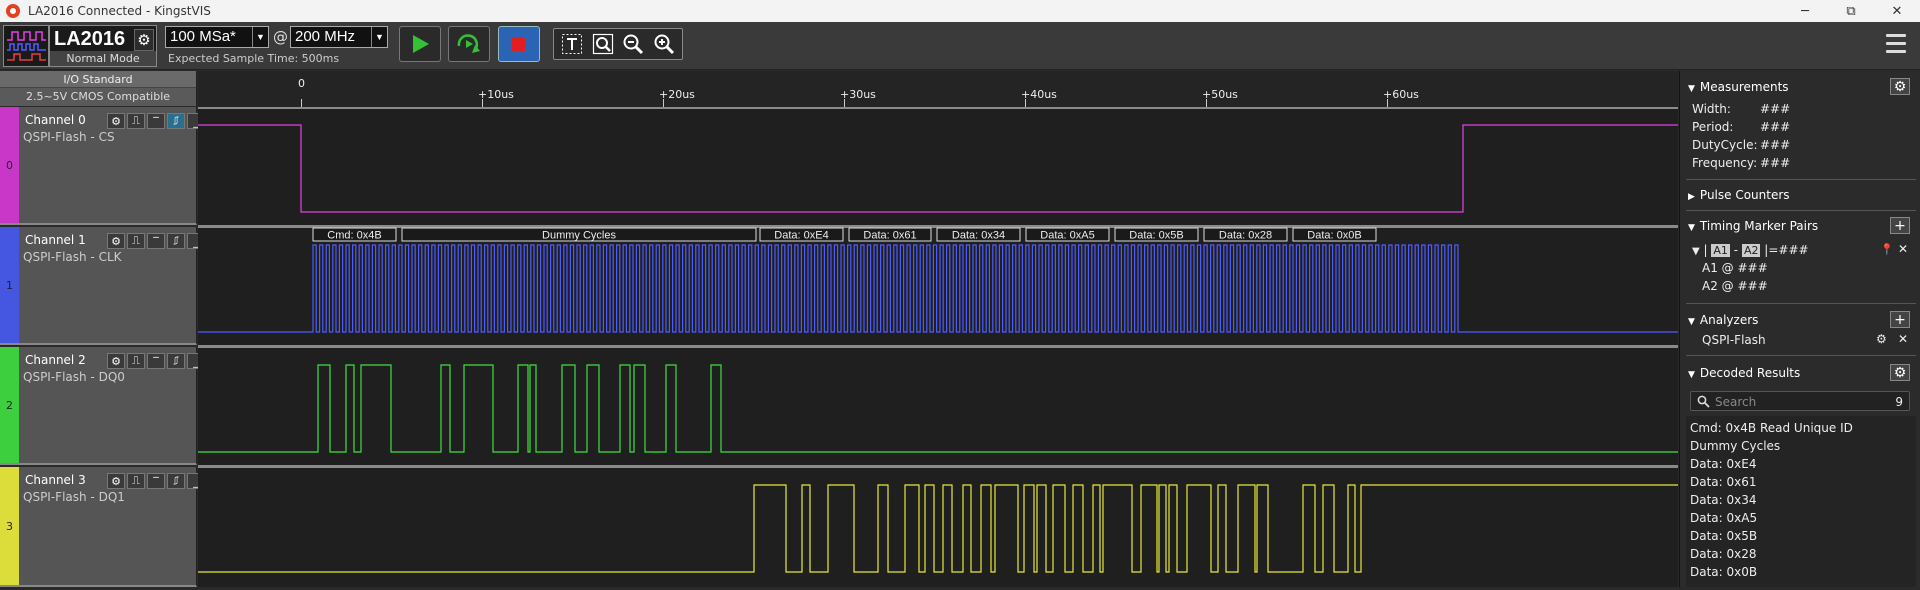 The image size is (1920, 590). What do you see at coordinates (420, 44) in the screenshot?
I see `start-button` at bounding box center [420, 44].